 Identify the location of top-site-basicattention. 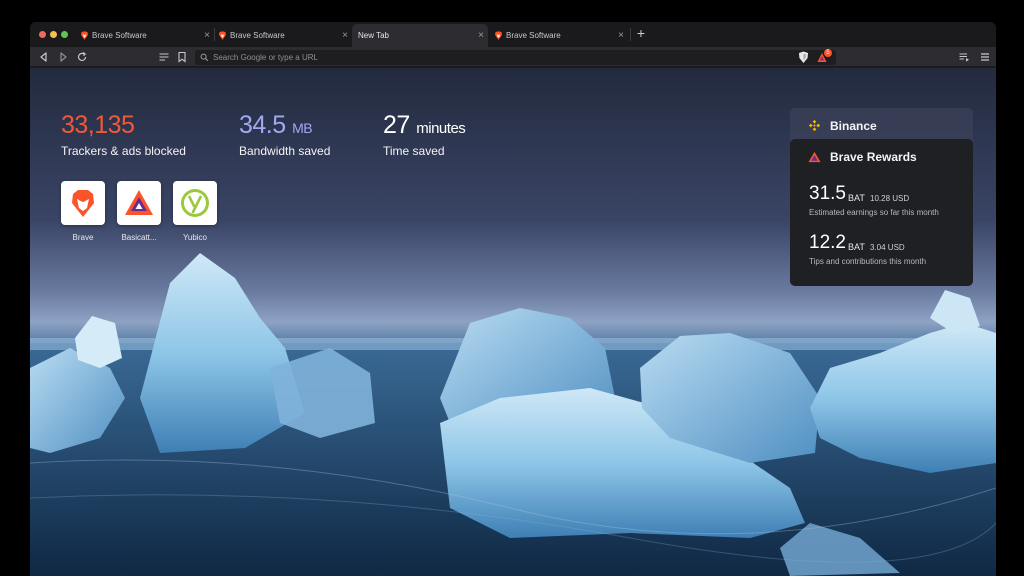
(139, 203).